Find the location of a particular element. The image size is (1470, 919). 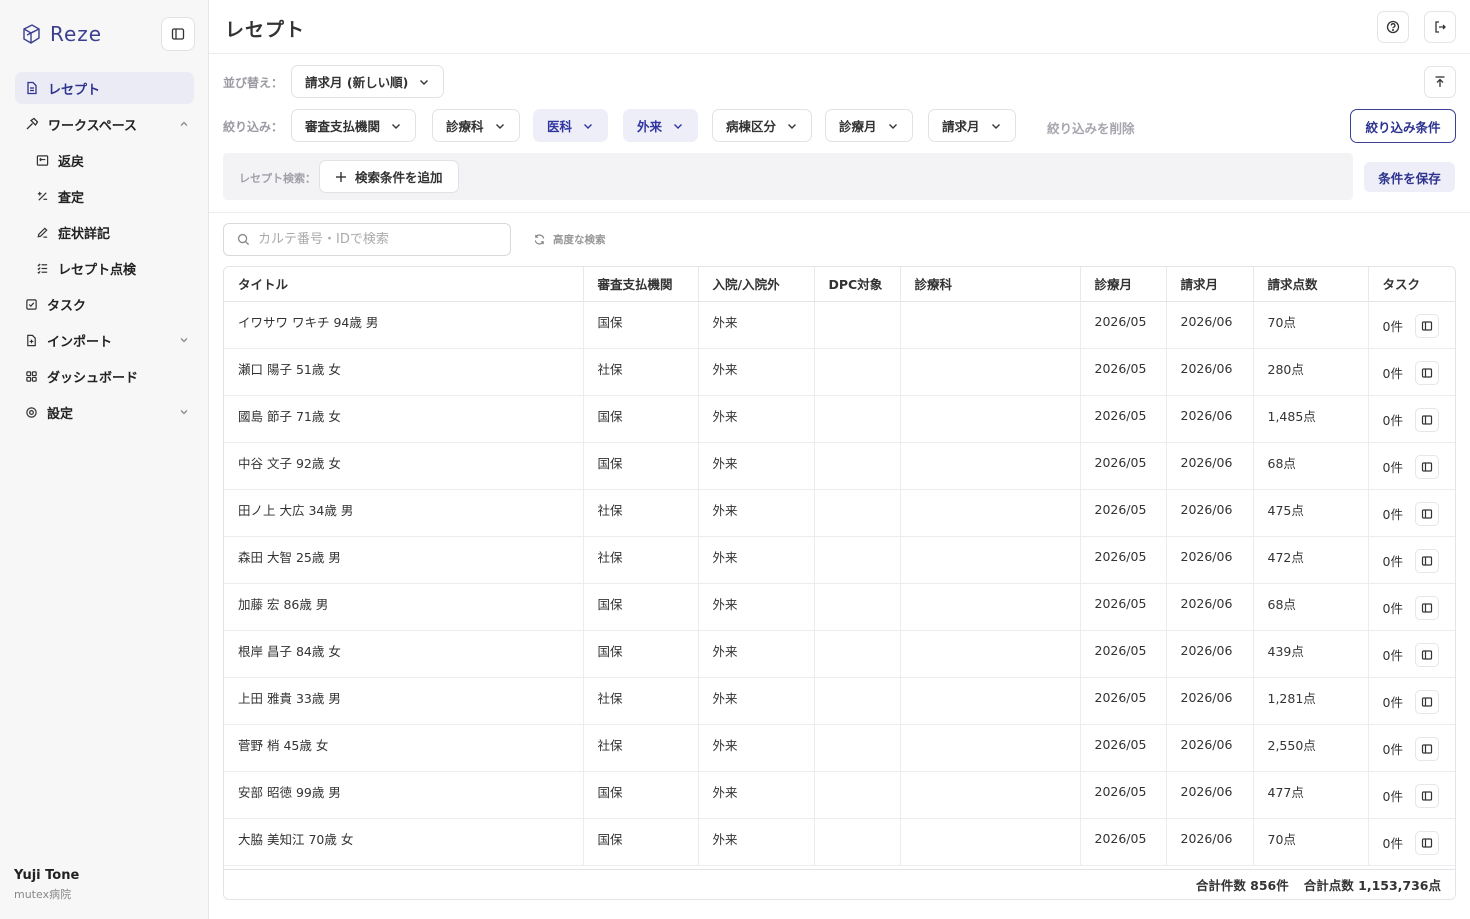

sort-dropdown: 請求月 (新しい順) is located at coordinates (368, 81).